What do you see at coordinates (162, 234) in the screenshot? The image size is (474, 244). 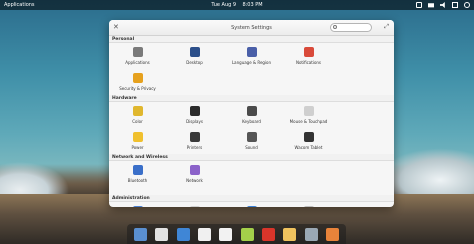 I see `files-icon` at bounding box center [162, 234].